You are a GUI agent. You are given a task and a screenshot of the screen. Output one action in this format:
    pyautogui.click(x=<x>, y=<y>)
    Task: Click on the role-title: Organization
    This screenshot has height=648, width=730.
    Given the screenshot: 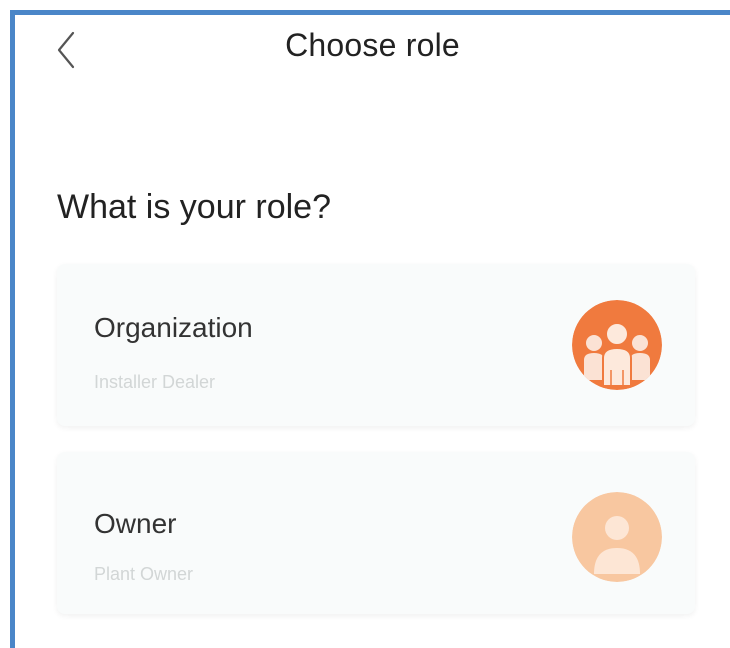 What is the action you would take?
    pyautogui.click(x=173, y=327)
    